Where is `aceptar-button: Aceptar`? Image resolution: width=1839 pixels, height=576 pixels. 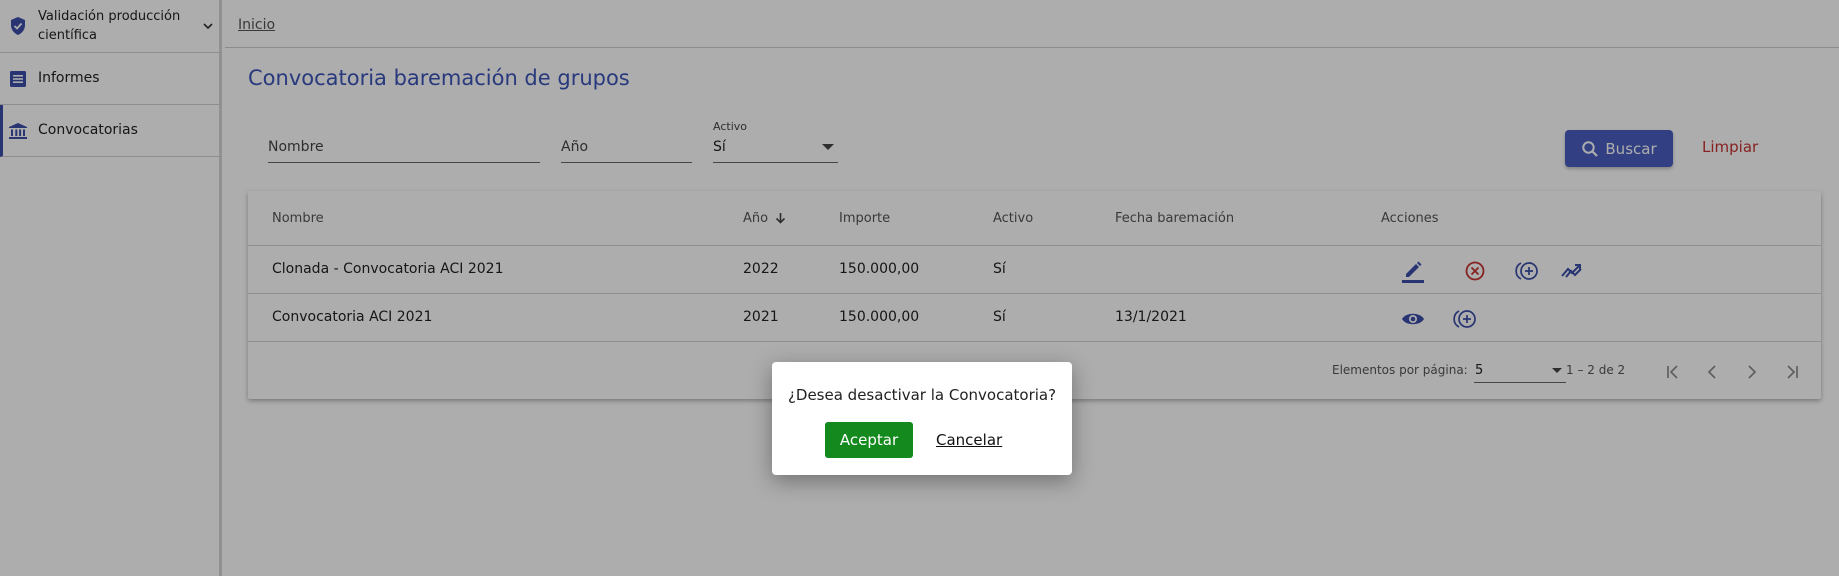 aceptar-button: Aceptar is located at coordinates (869, 440).